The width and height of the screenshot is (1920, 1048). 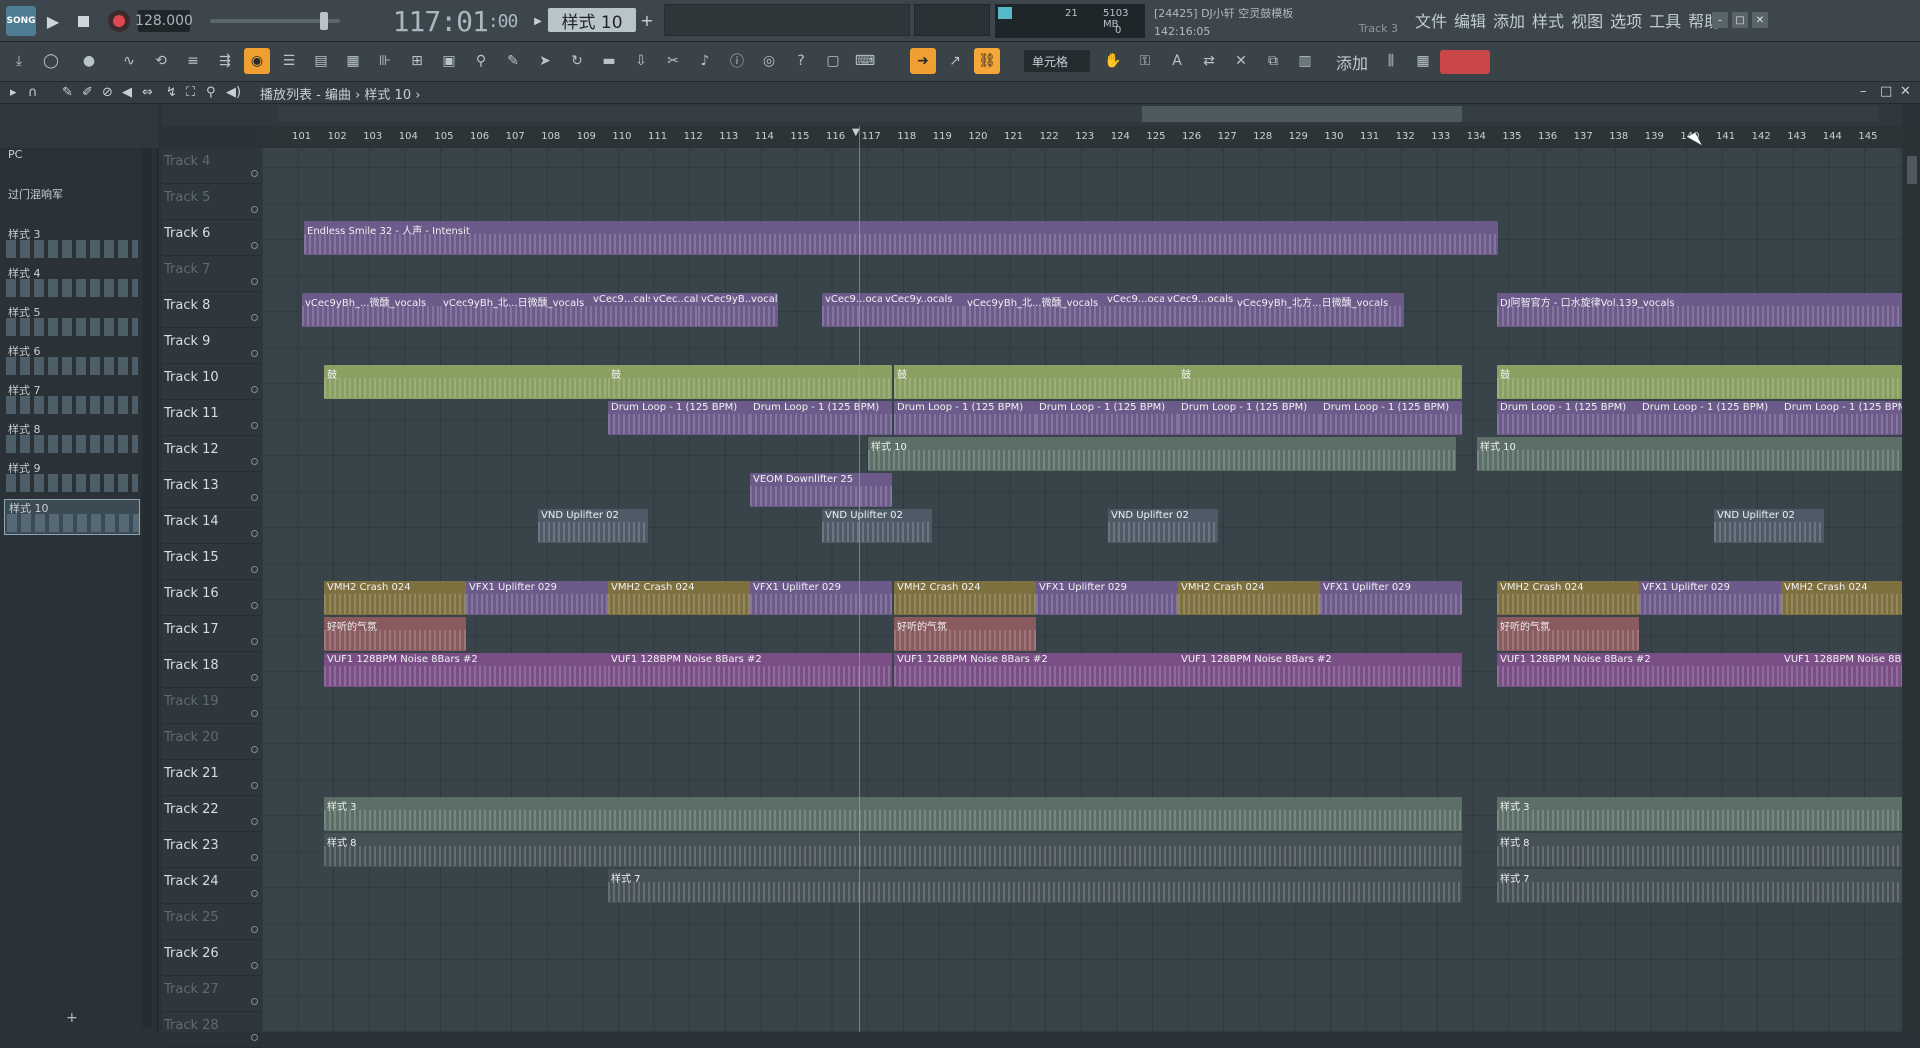 What do you see at coordinates (481, 61) in the screenshot?
I see `plugin-icon: ⚲` at bounding box center [481, 61].